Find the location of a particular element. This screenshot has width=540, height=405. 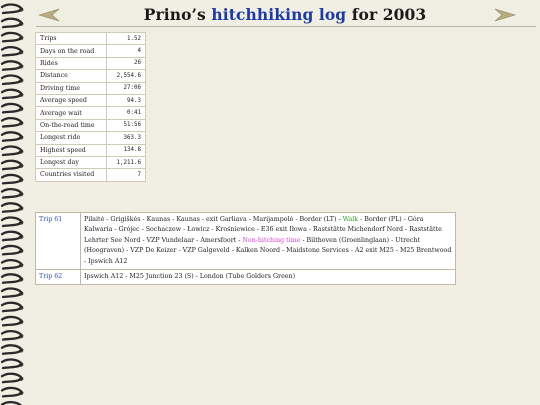

stat-label: Longest day is located at coordinates (71, 162).